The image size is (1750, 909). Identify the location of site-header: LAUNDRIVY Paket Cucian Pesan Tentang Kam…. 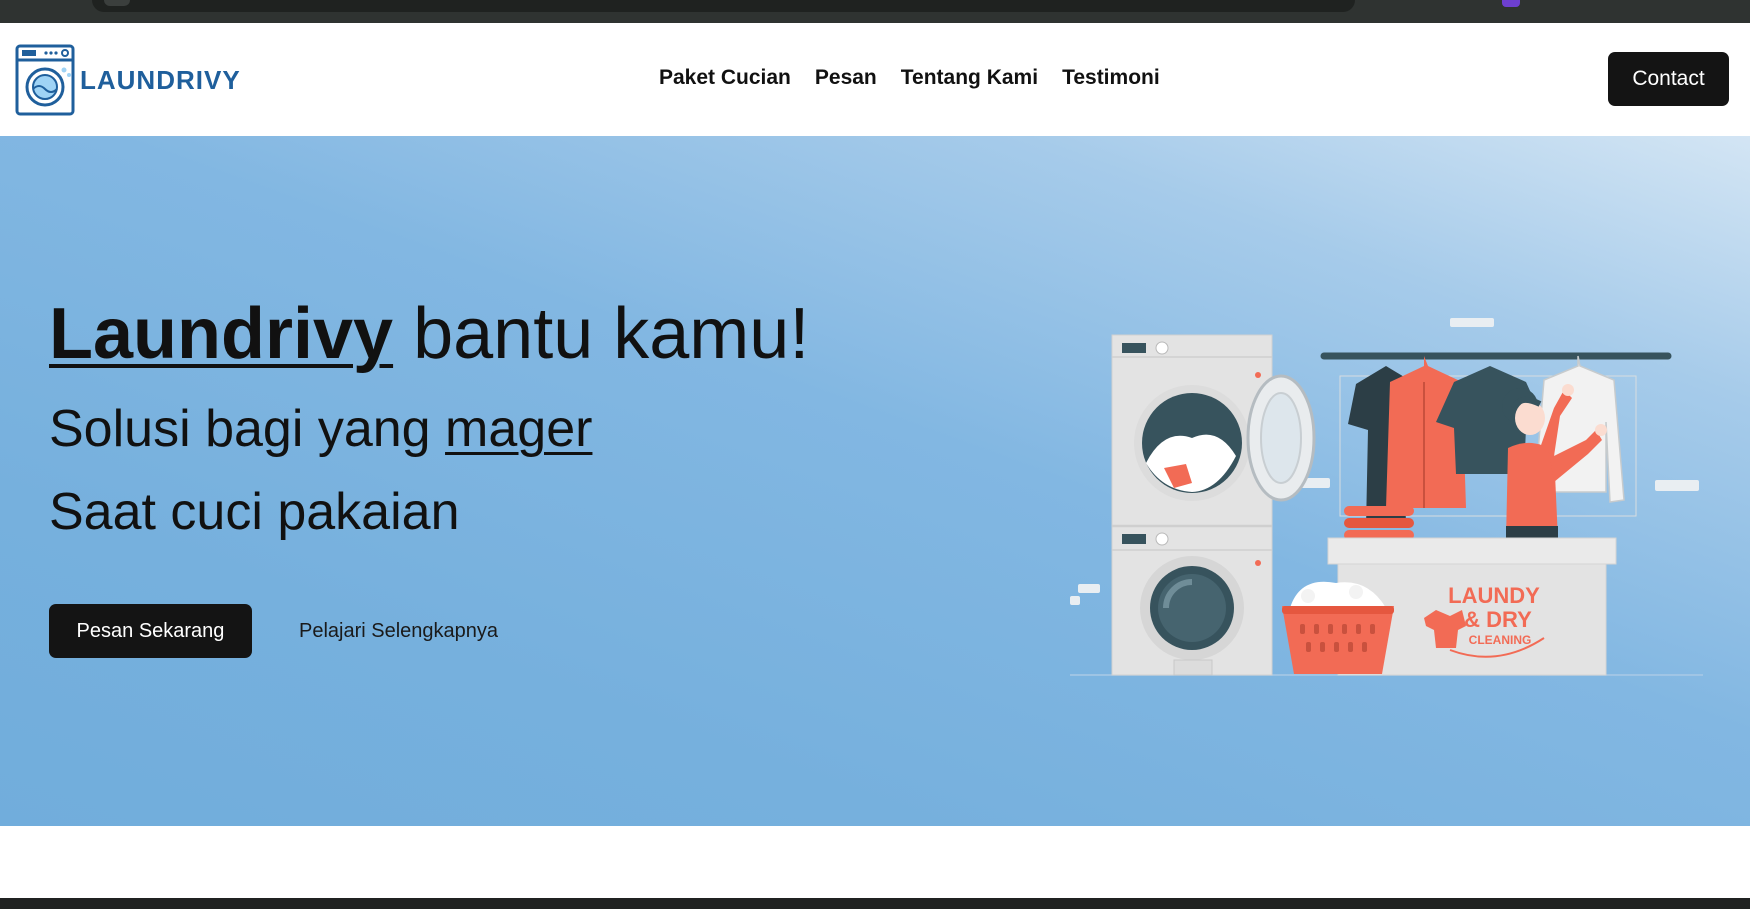
(875, 79).